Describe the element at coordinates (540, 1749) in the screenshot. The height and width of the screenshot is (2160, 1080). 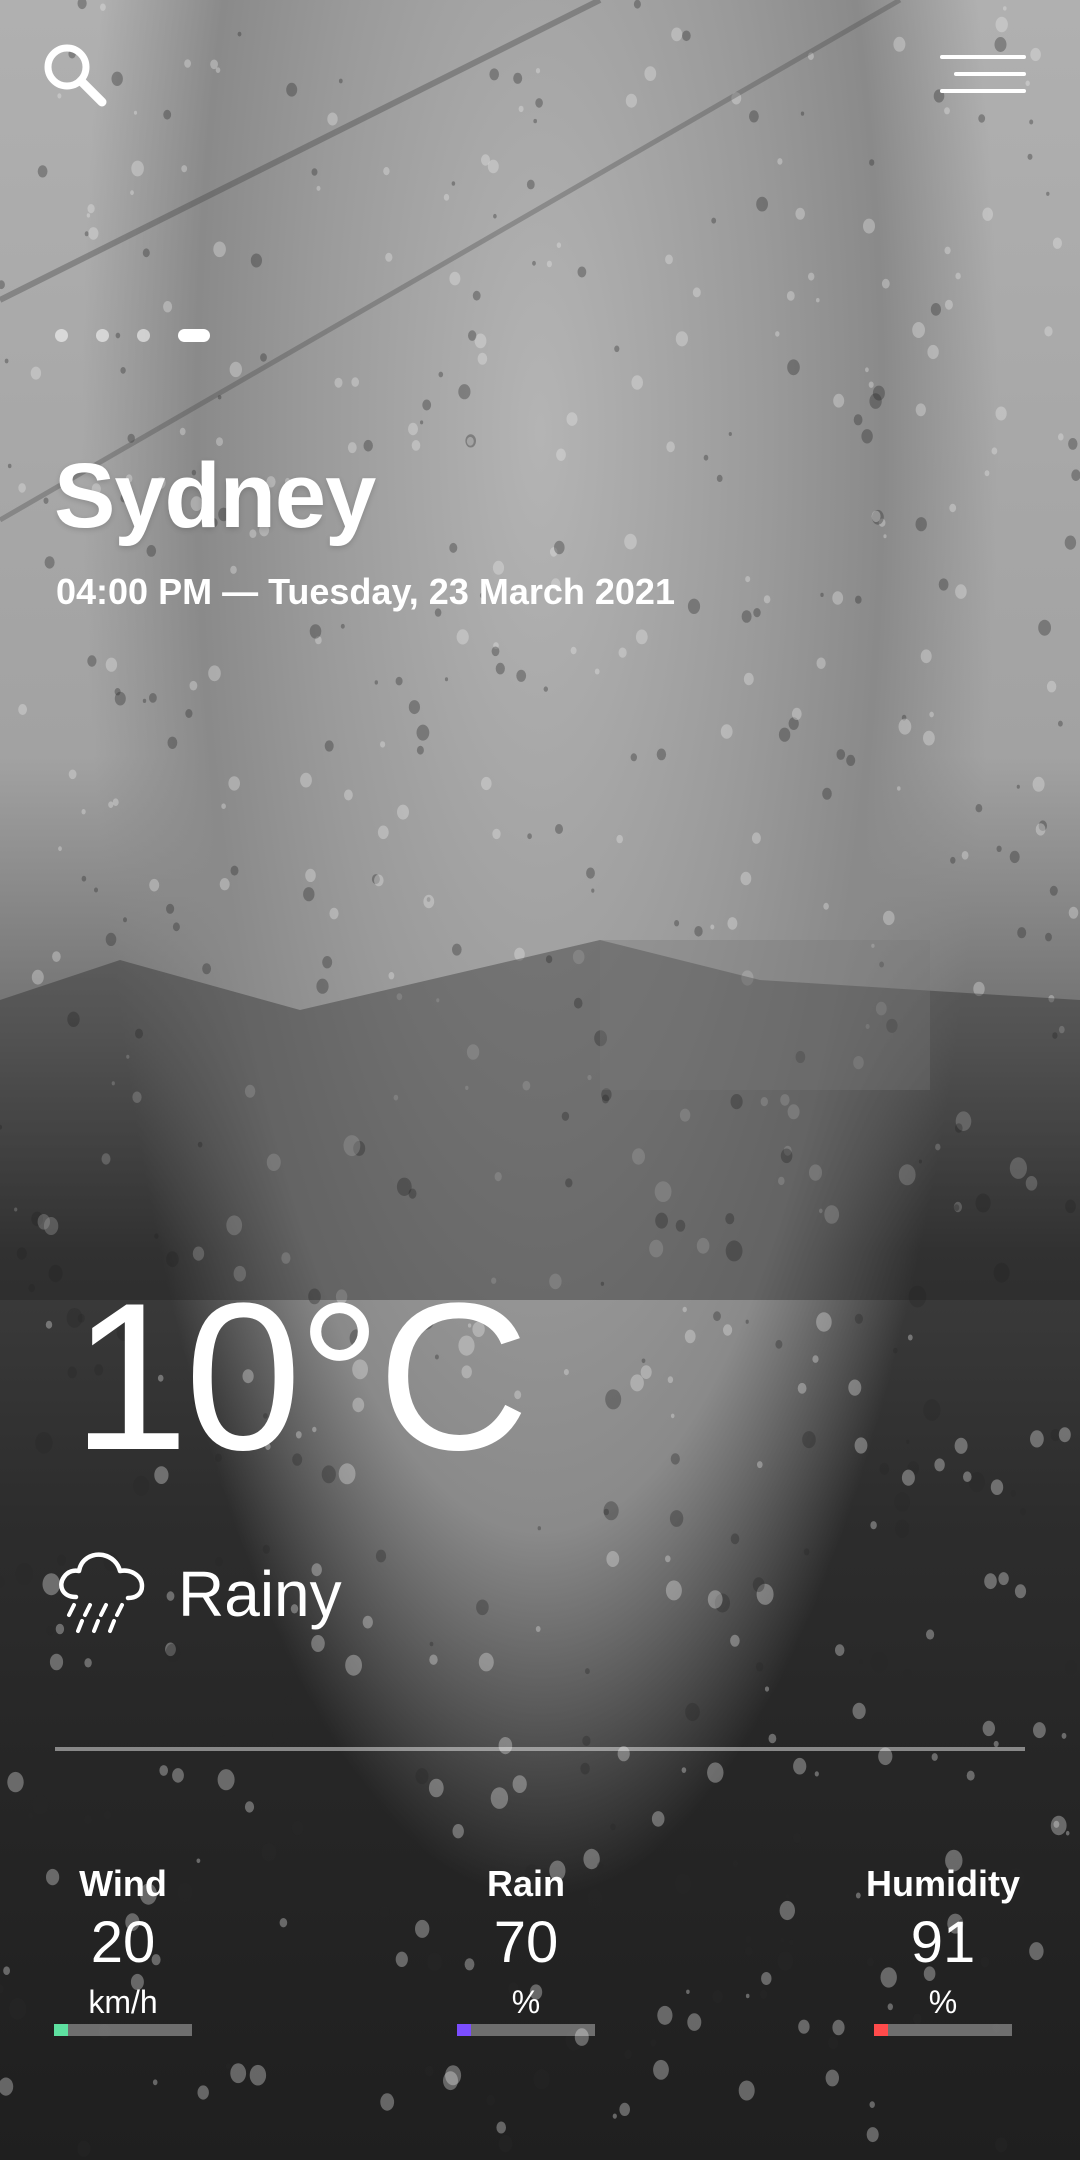
I see `divider` at that location.